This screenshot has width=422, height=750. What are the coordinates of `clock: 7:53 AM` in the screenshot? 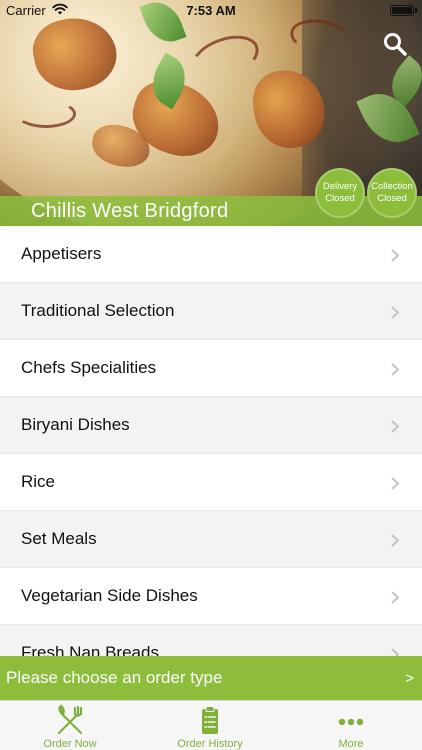 It's located at (211, 10).